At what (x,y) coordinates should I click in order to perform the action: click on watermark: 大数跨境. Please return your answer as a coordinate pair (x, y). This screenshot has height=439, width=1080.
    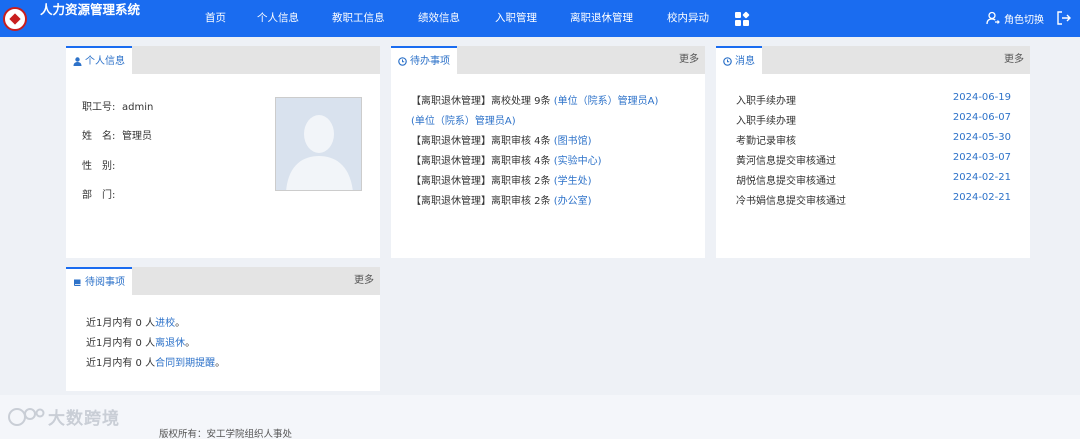
    Looking at the image, I should click on (64, 416).